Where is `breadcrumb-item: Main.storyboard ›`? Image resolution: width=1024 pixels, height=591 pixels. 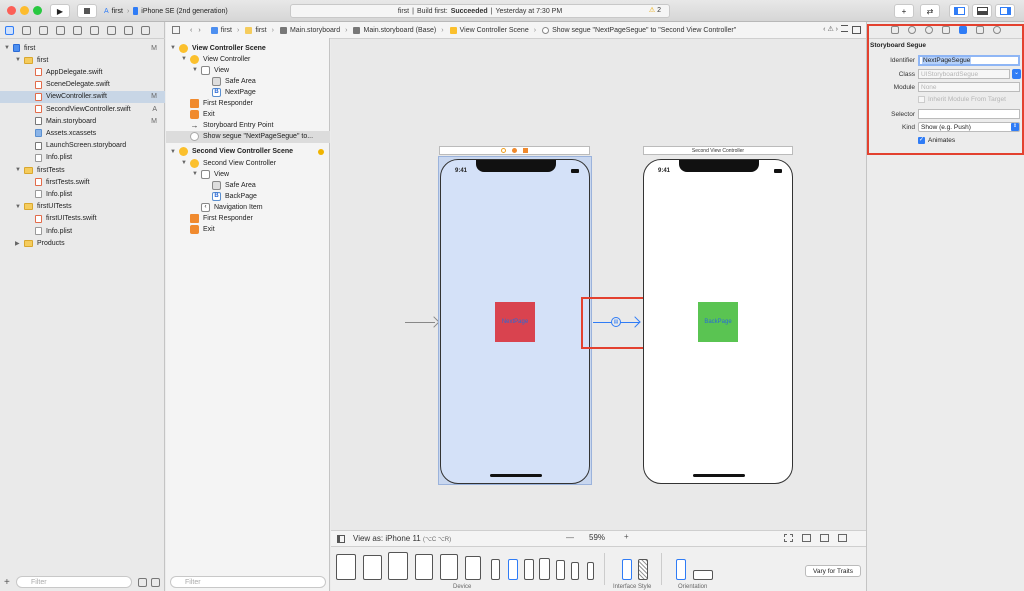 breadcrumb-item: Main.storyboard › is located at coordinates (313, 30).